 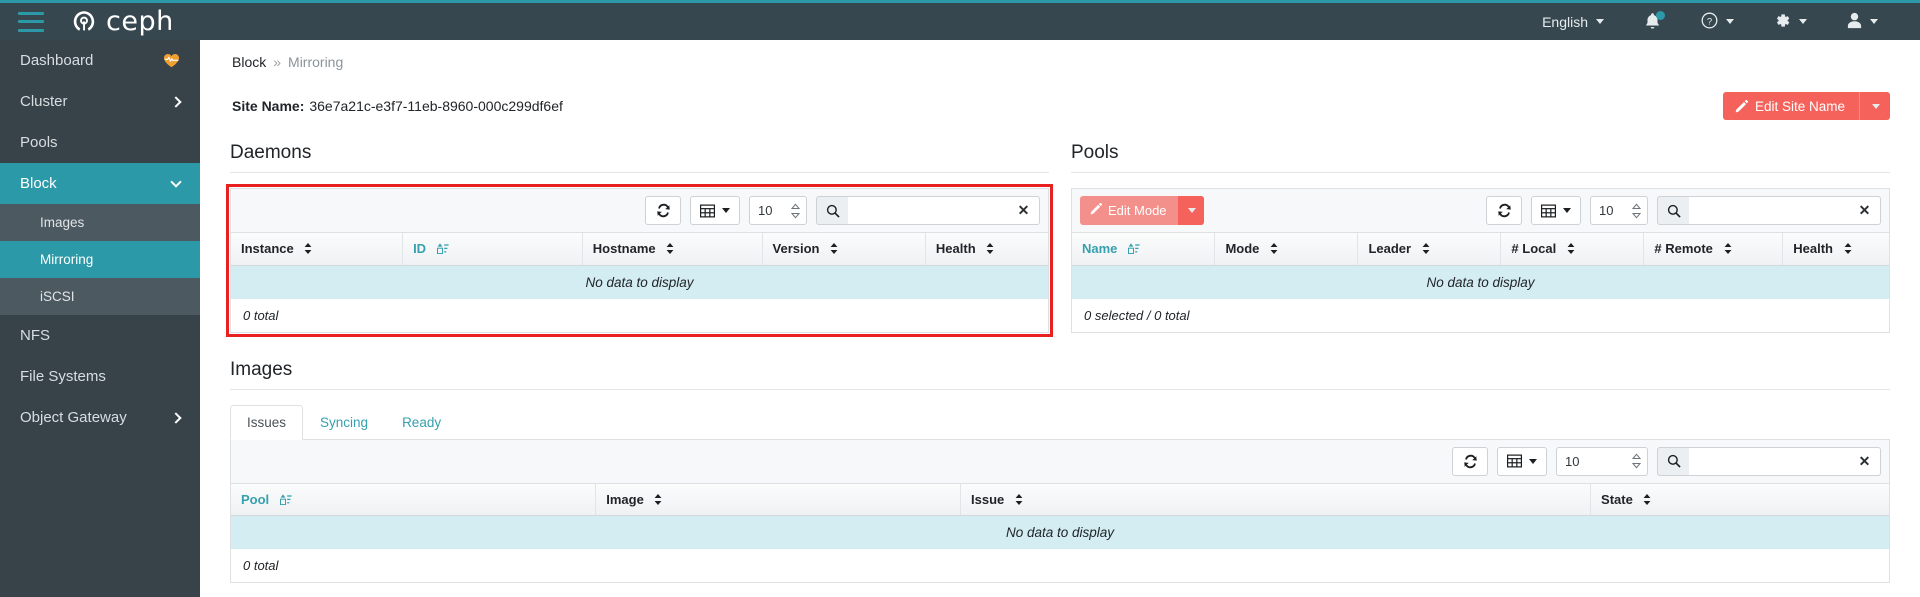 I want to click on notification-badge, so click(x=1660, y=15).